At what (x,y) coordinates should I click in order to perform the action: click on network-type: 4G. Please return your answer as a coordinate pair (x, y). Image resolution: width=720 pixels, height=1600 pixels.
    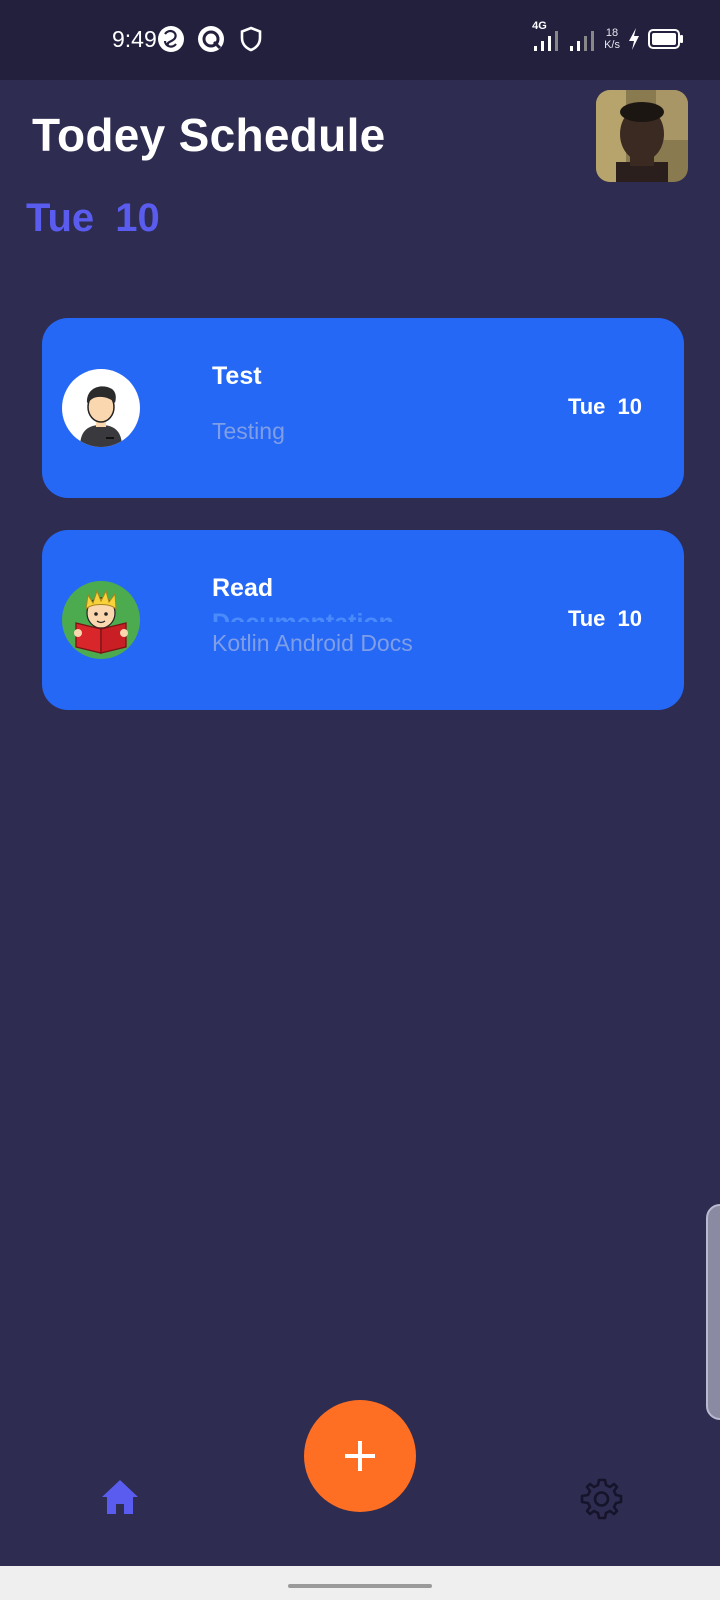
    Looking at the image, I should click on (539, 26).